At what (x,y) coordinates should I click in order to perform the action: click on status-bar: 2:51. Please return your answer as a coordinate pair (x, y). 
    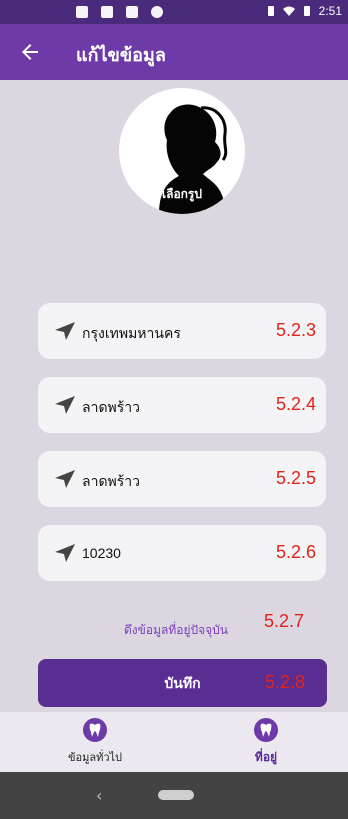
    Looking at the image, I should click on (174, 12).